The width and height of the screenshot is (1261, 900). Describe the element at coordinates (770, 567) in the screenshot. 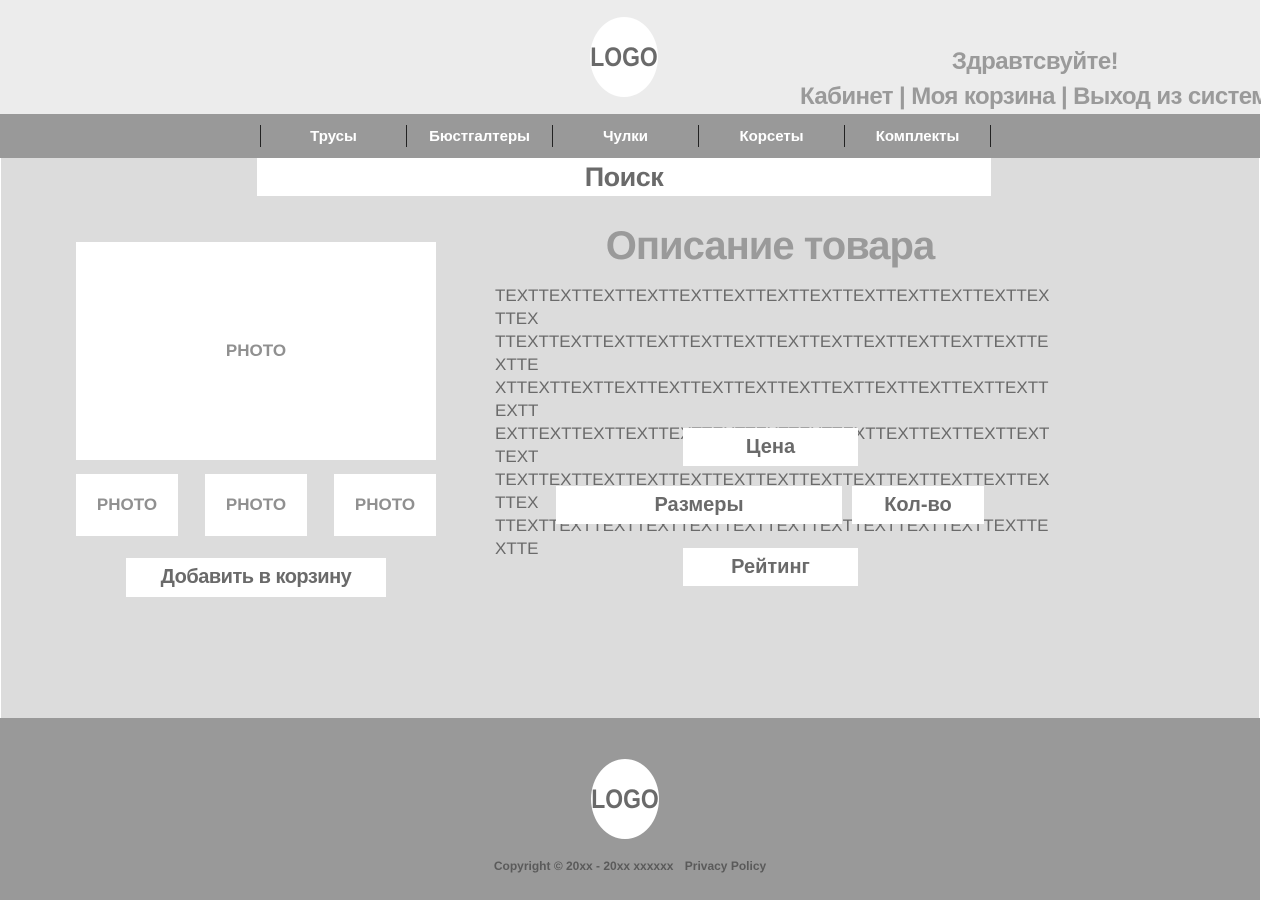

I see `rating-box: Рейтинг` at that location.